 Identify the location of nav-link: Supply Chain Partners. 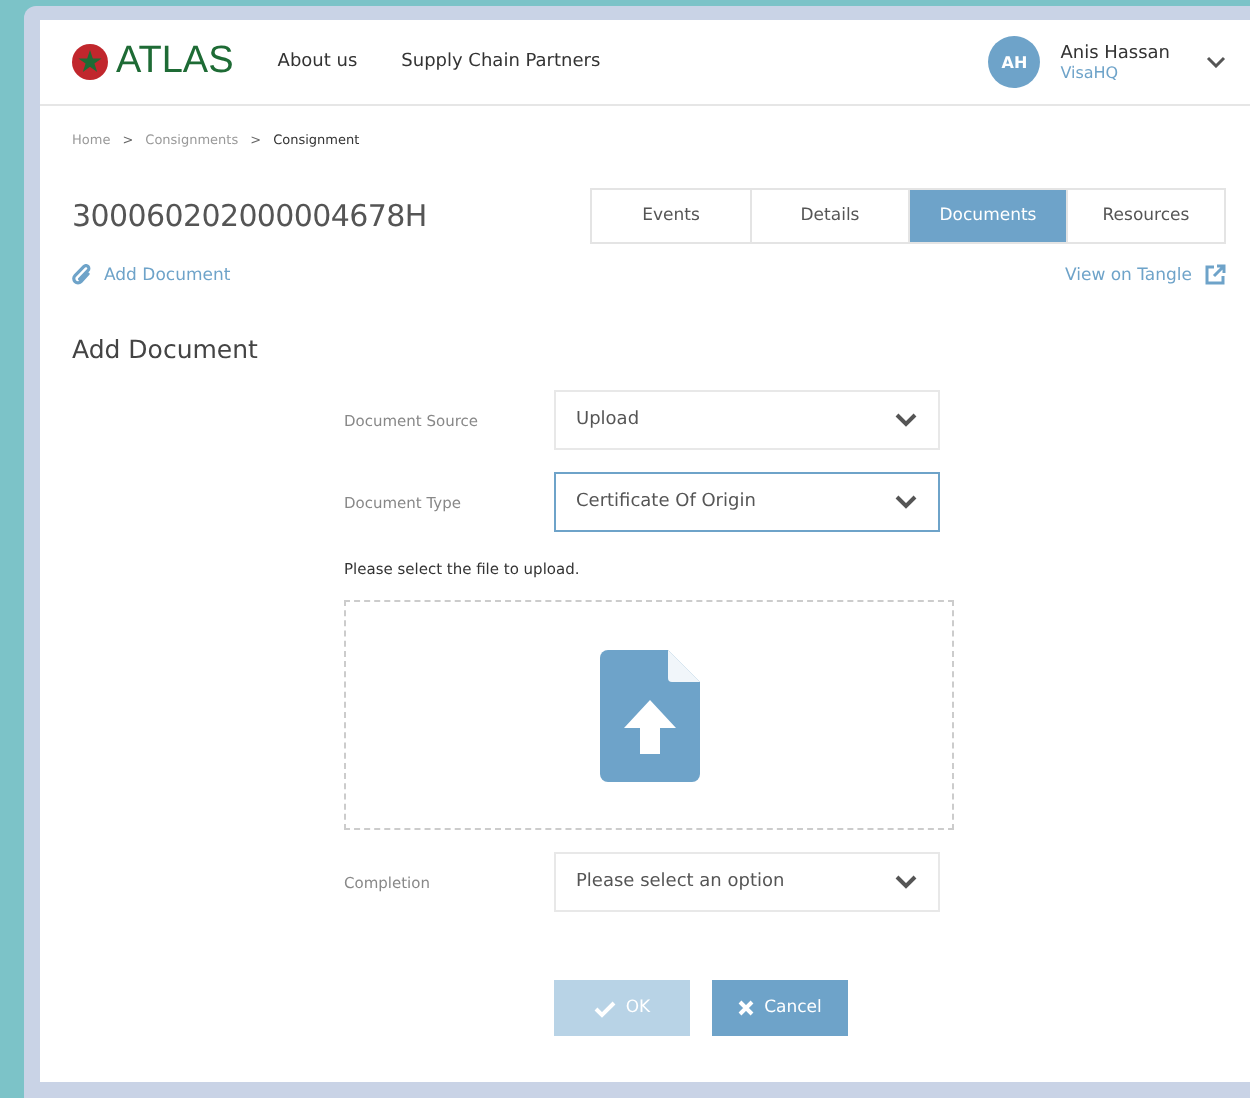
(501, 62).